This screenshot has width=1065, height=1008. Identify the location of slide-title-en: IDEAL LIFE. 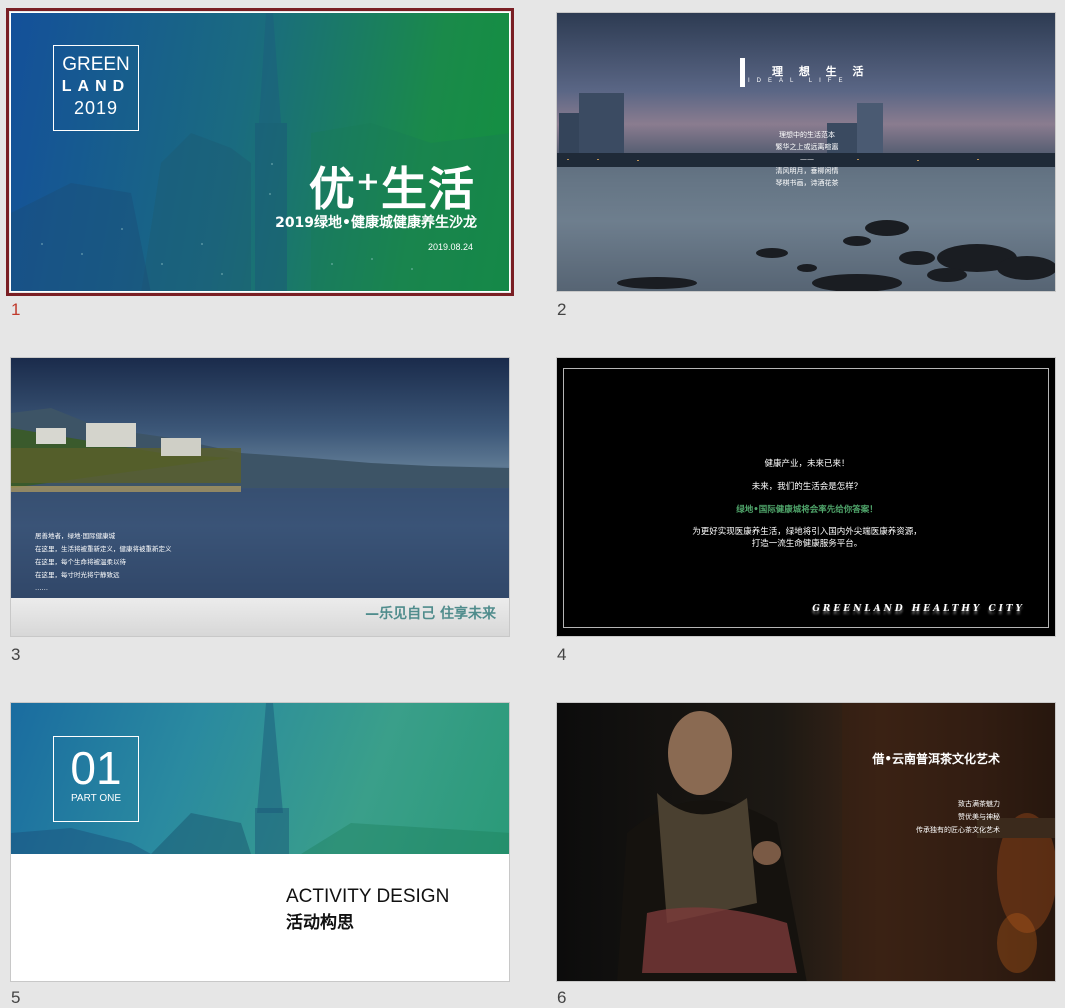
(799, 81).